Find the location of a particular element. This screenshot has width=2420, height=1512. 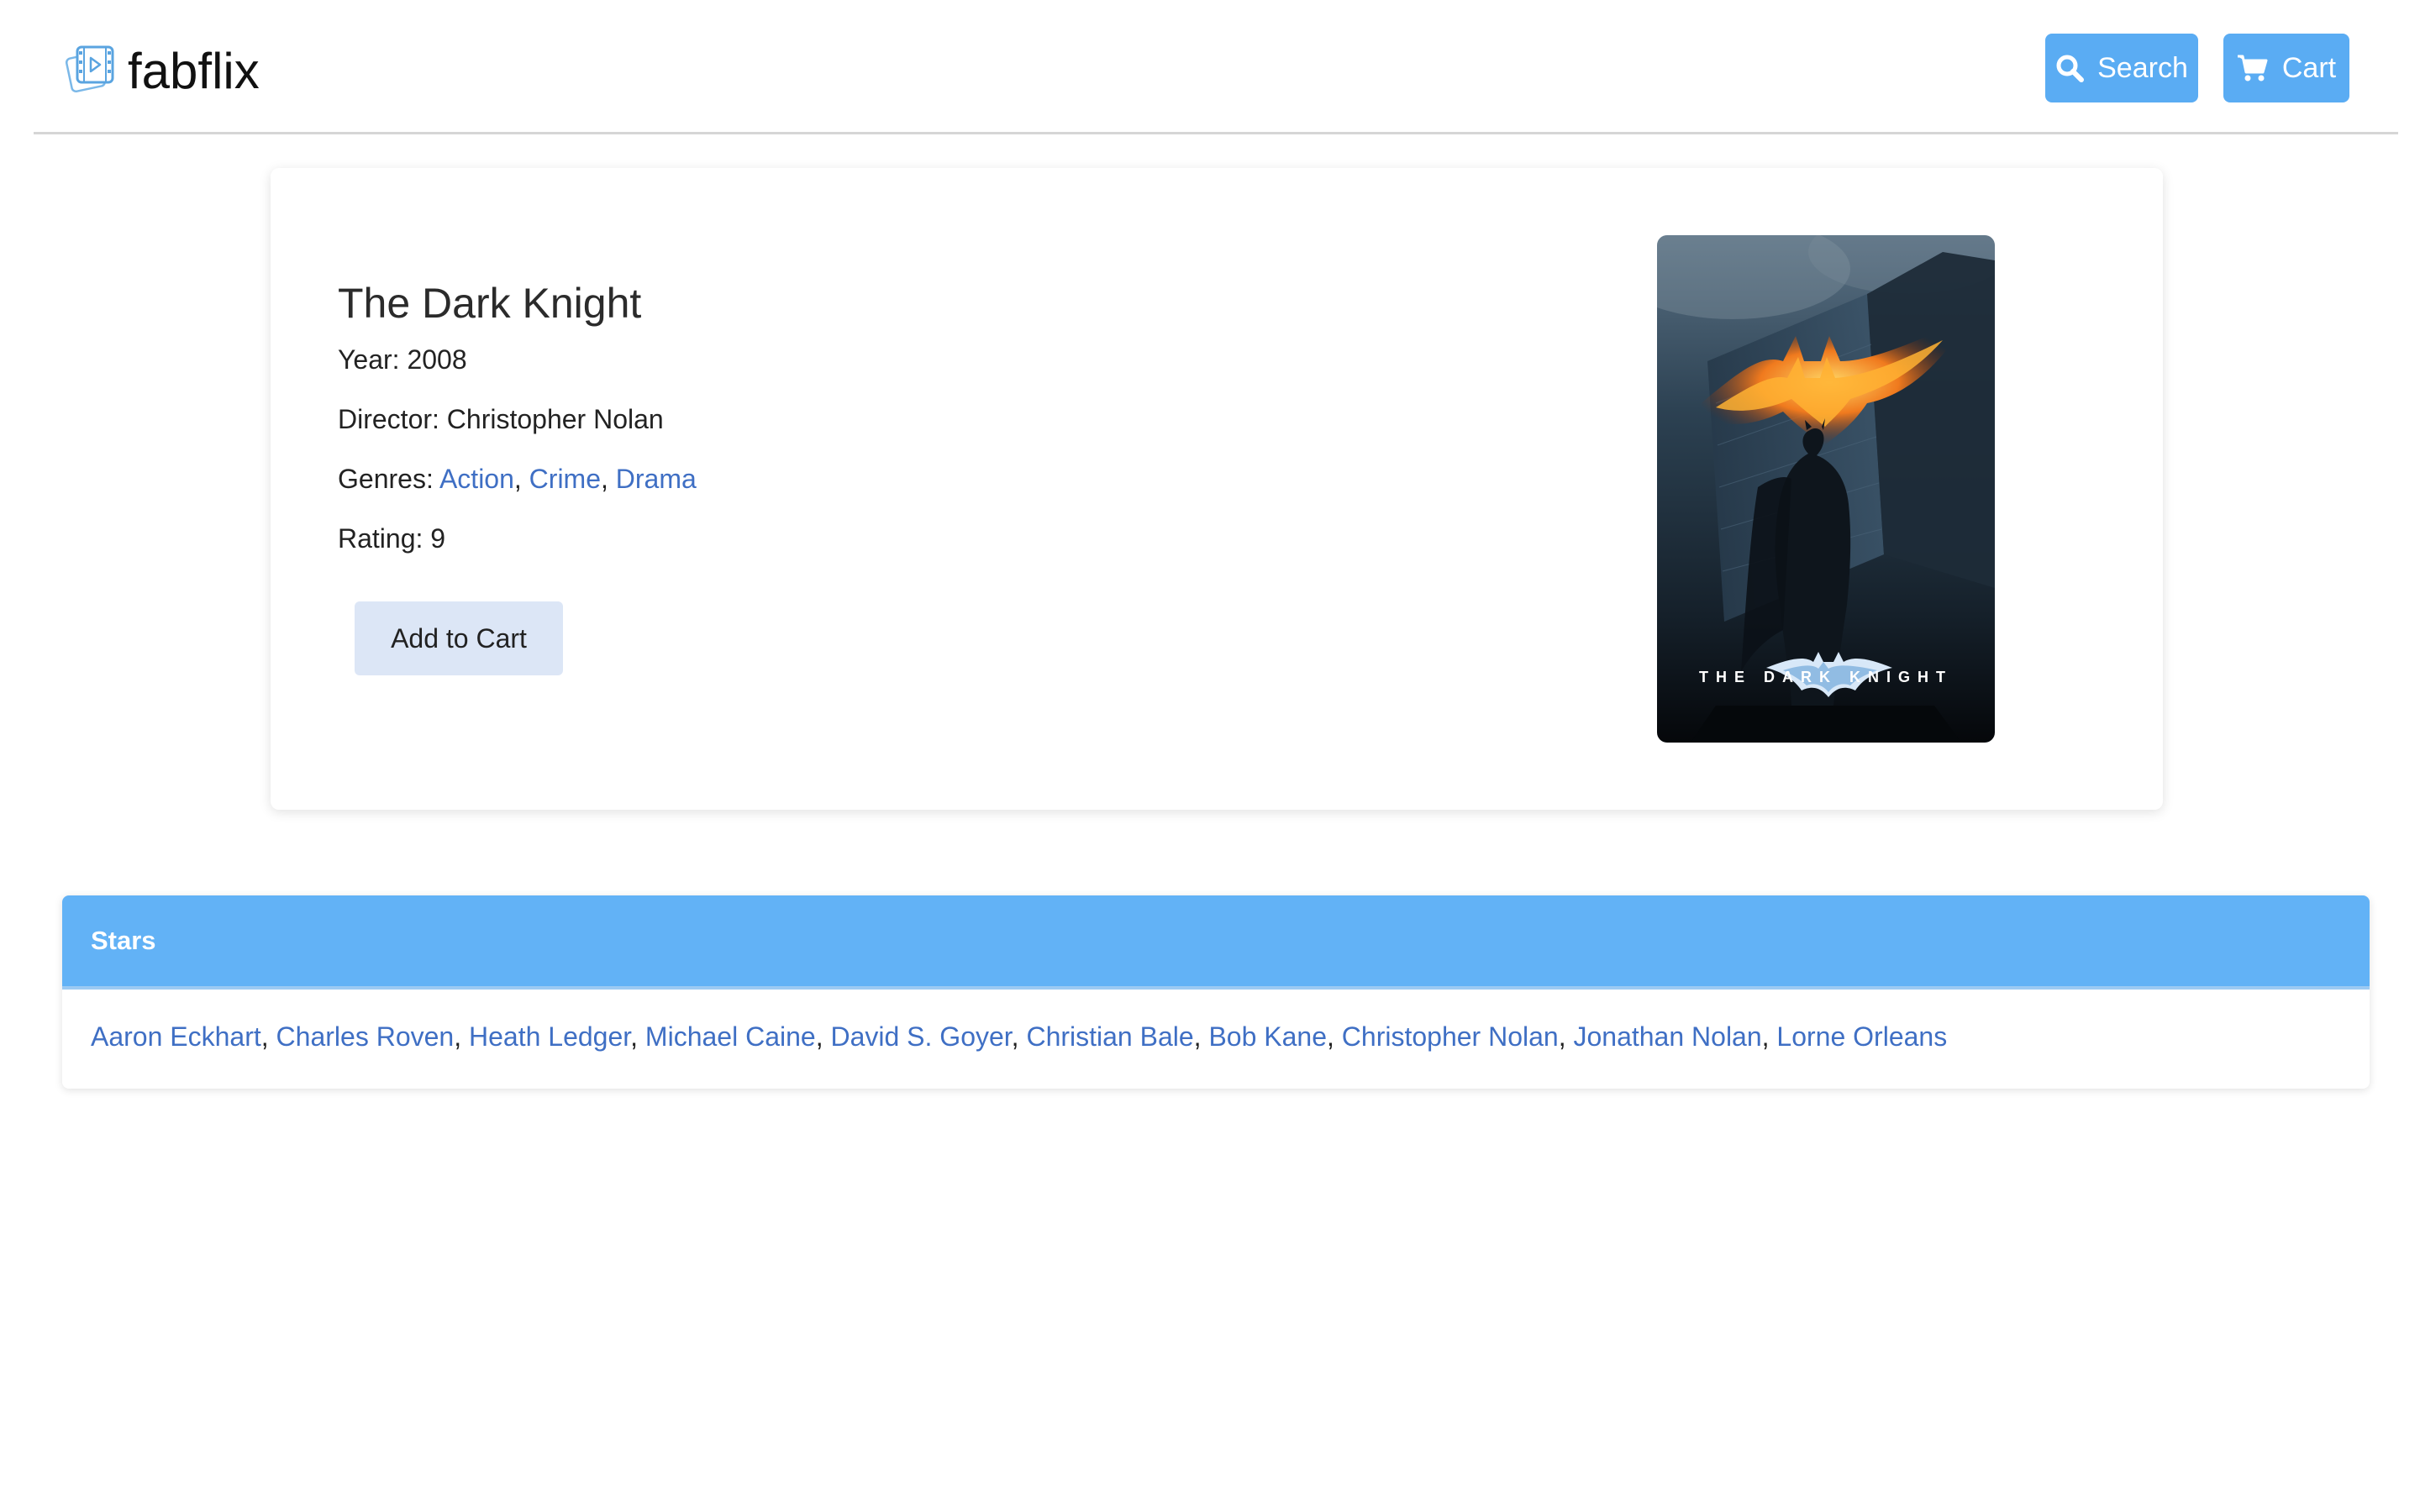

star-link-jonathan-nolan: Jonathan Nolan is located at coordinates (1667, 1036).